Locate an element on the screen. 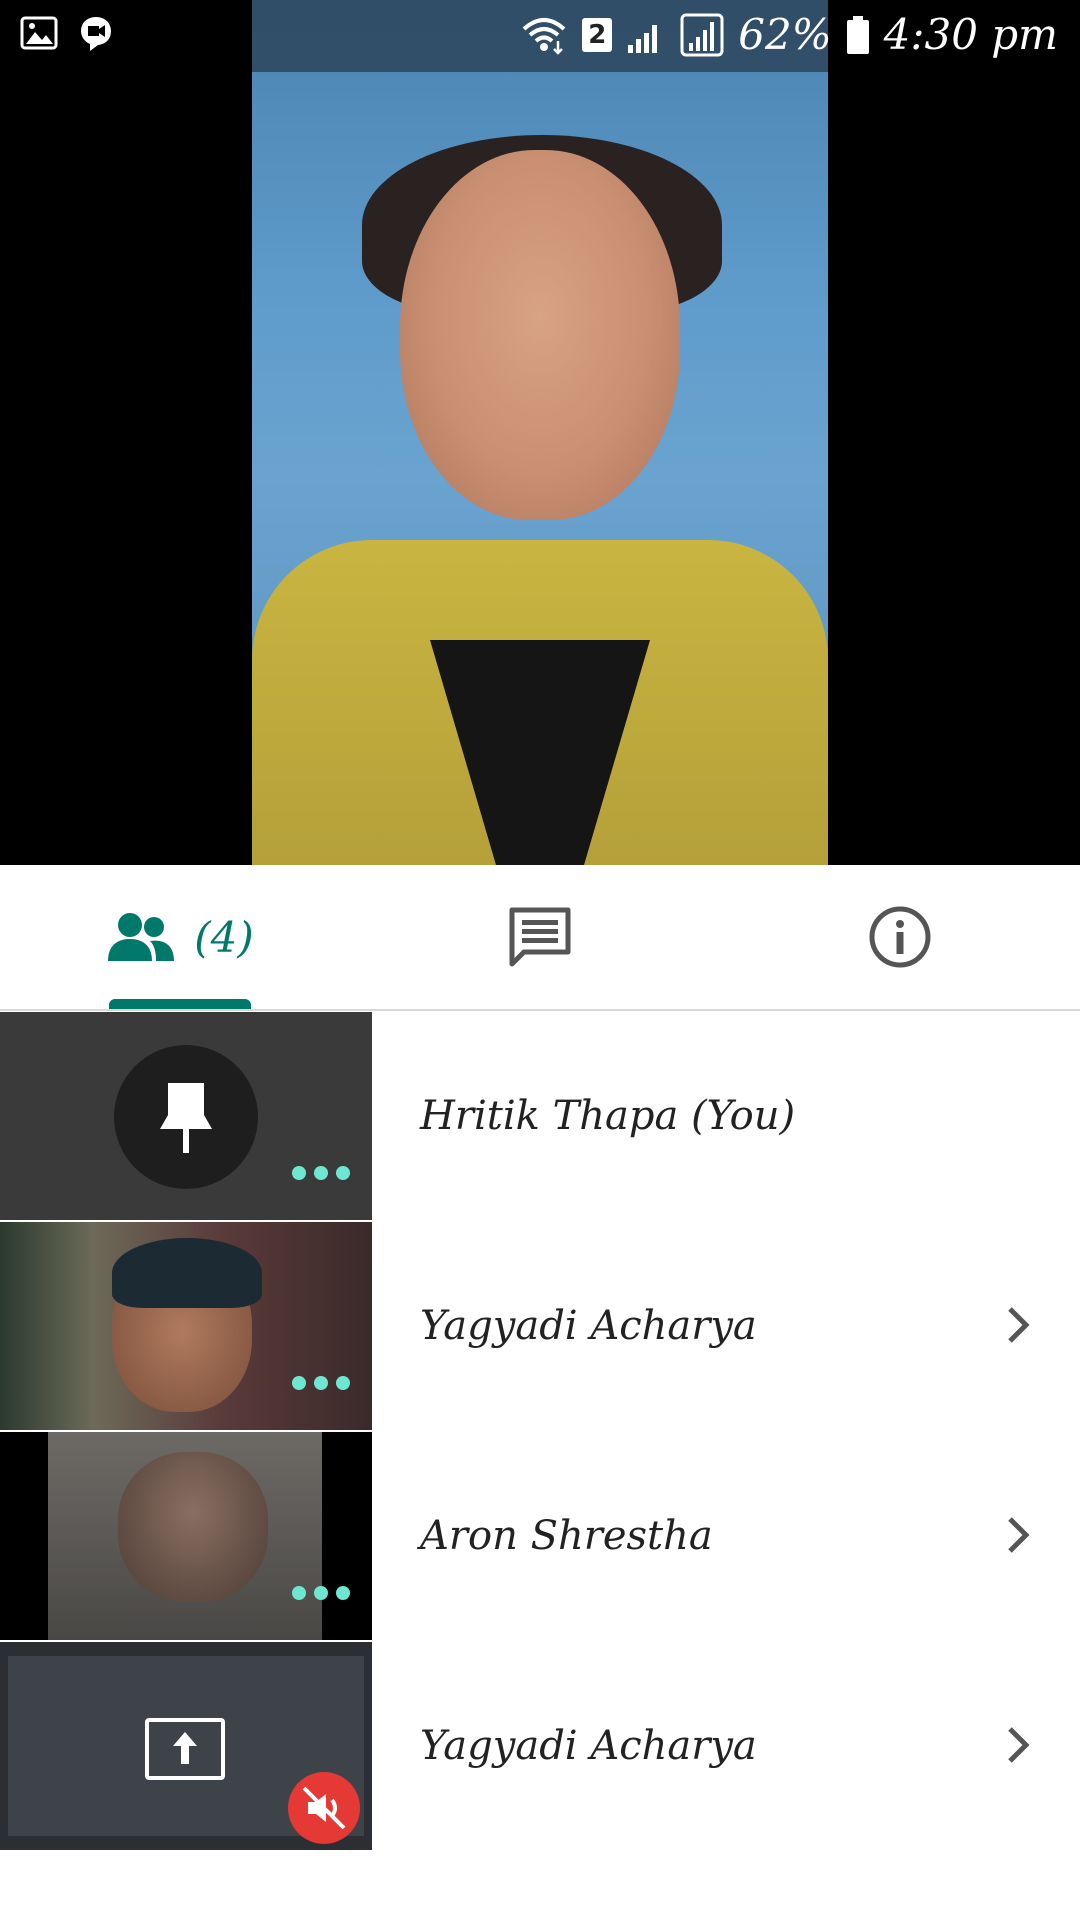 This screenshot has width=1080, height=1920. participant-row: Hritik Thapa (You) is located at coordinates (540, 1116).